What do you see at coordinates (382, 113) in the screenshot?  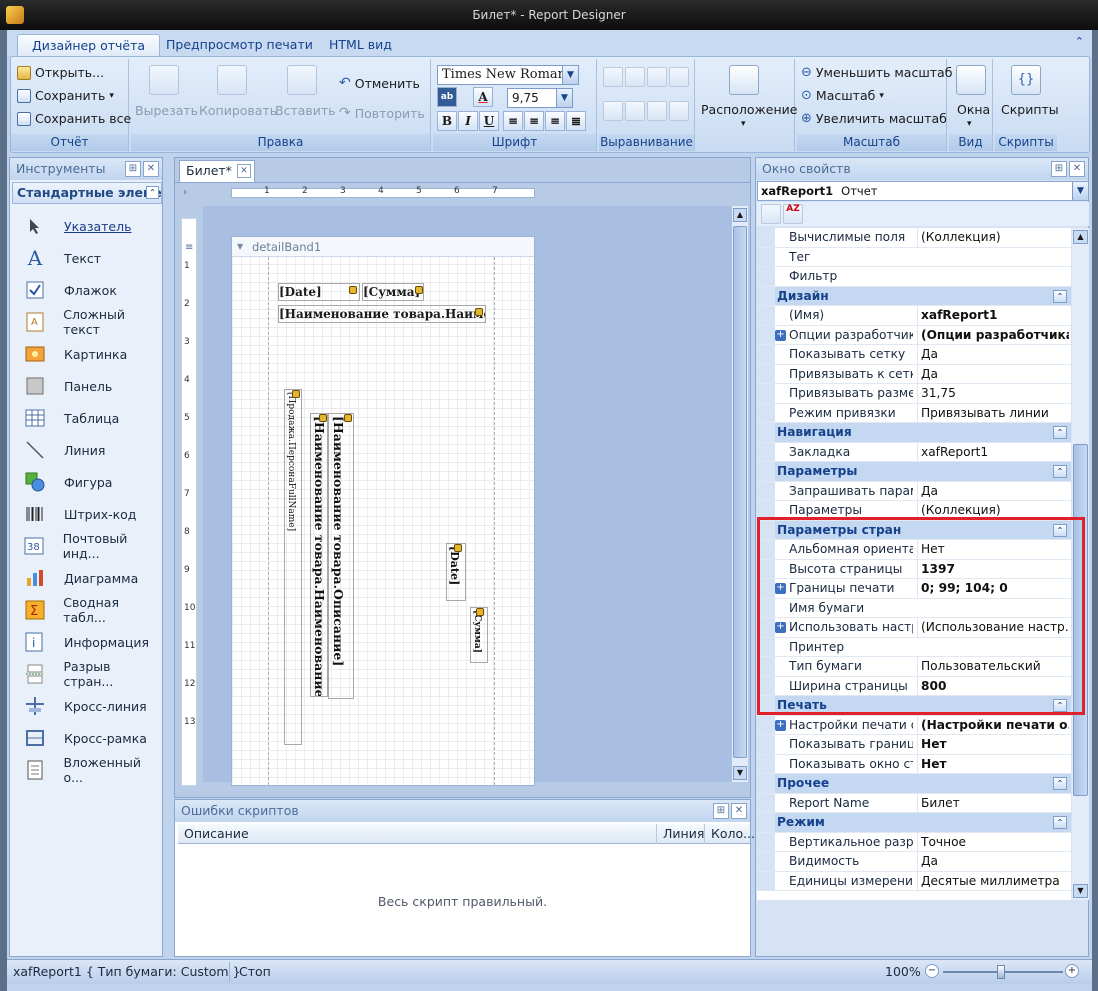 I see `redo-button: ↷ Повторить` at bounding box center [382, 113].